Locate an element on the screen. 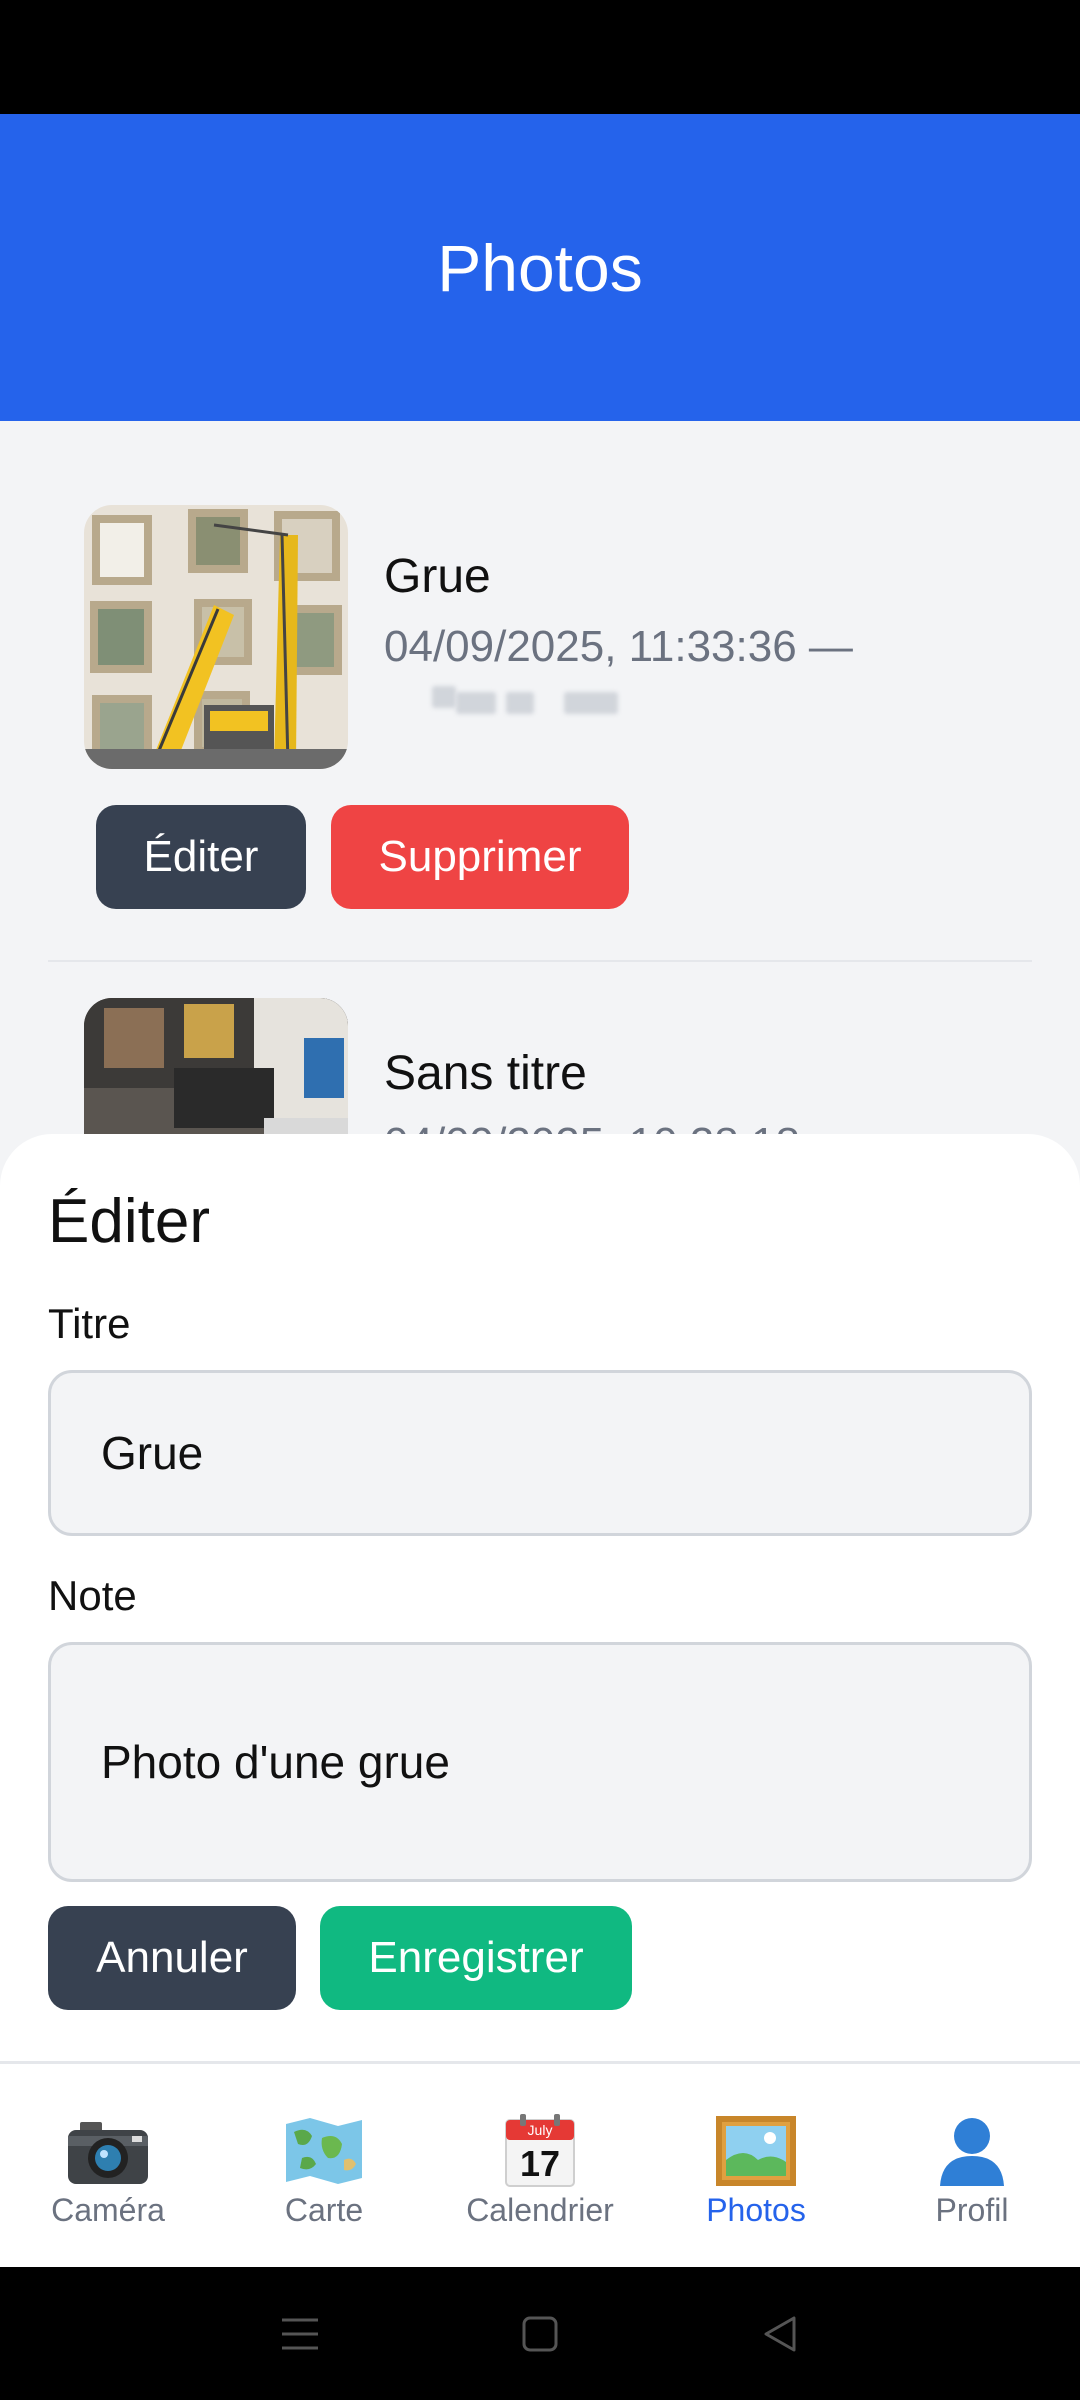 This screenshot has height=2400, width=1080. photo-info: Grue 04/09/2025, 11:33:36 — is located at coordinates (618, 632).